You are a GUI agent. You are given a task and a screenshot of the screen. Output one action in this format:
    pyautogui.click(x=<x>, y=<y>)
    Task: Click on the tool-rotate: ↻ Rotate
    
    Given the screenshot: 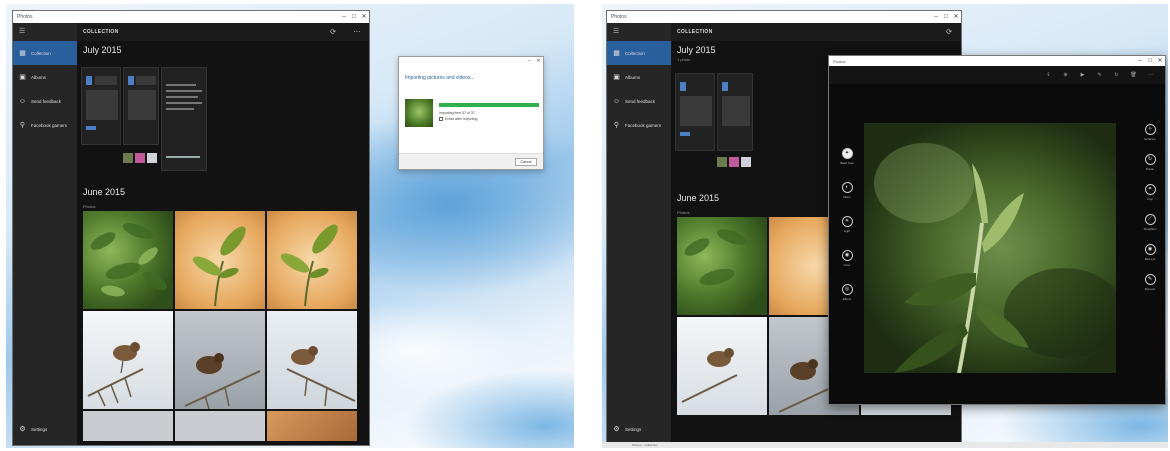 What is the action you would take?
    pyautogui.click(x=1150, y=162)
    